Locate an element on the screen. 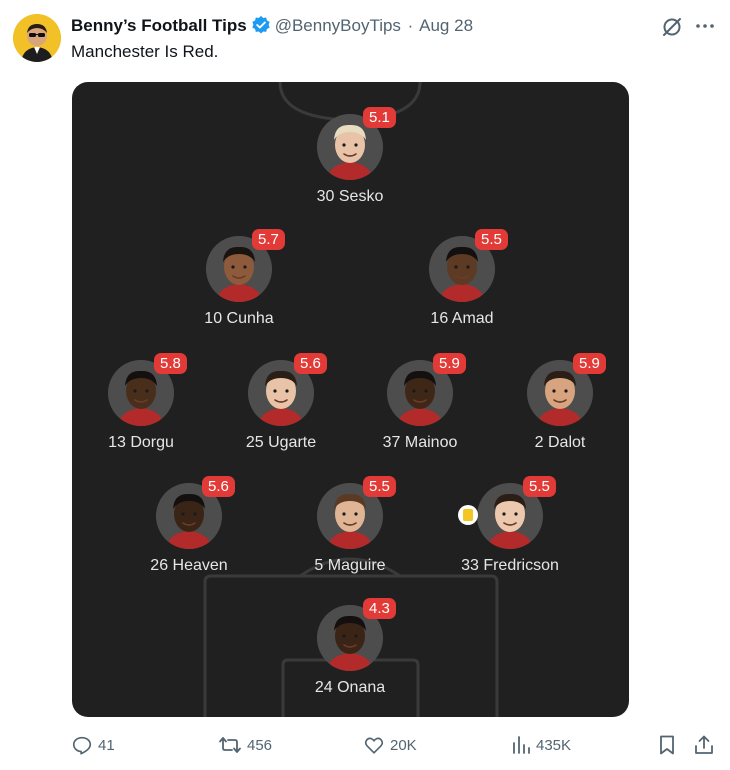  views-count: 435K is located at coordinates (554, 745).